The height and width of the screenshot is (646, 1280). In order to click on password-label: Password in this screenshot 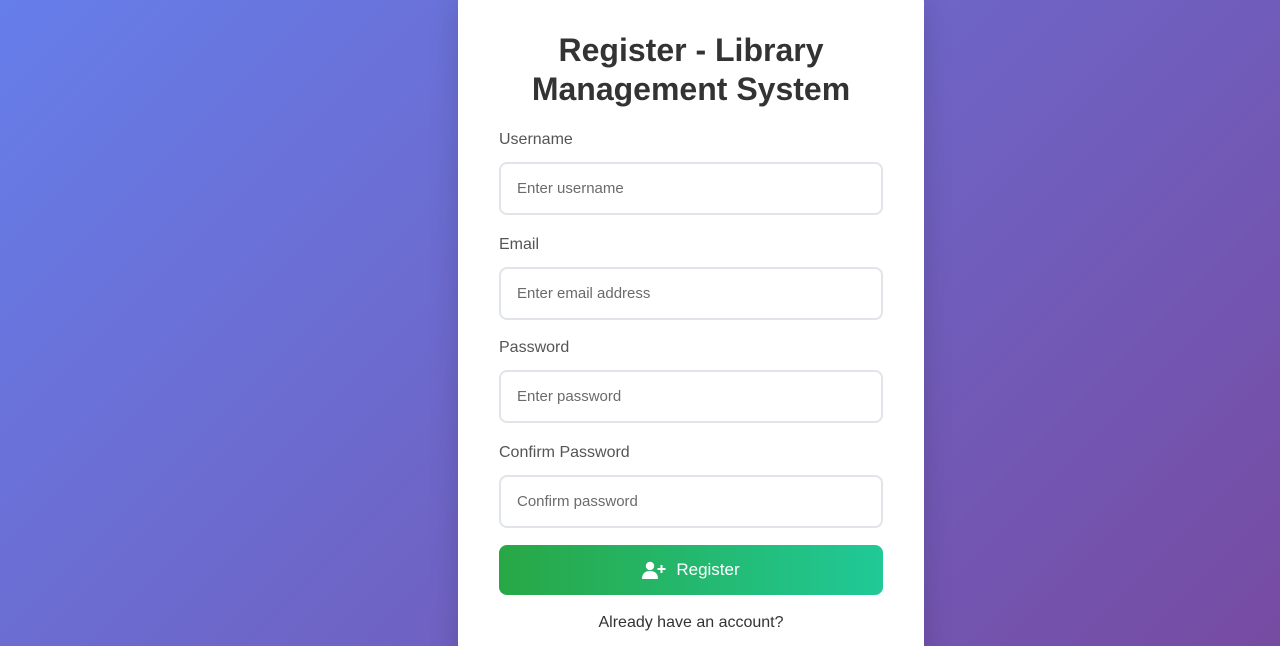, I will do `click(534, 347)`.